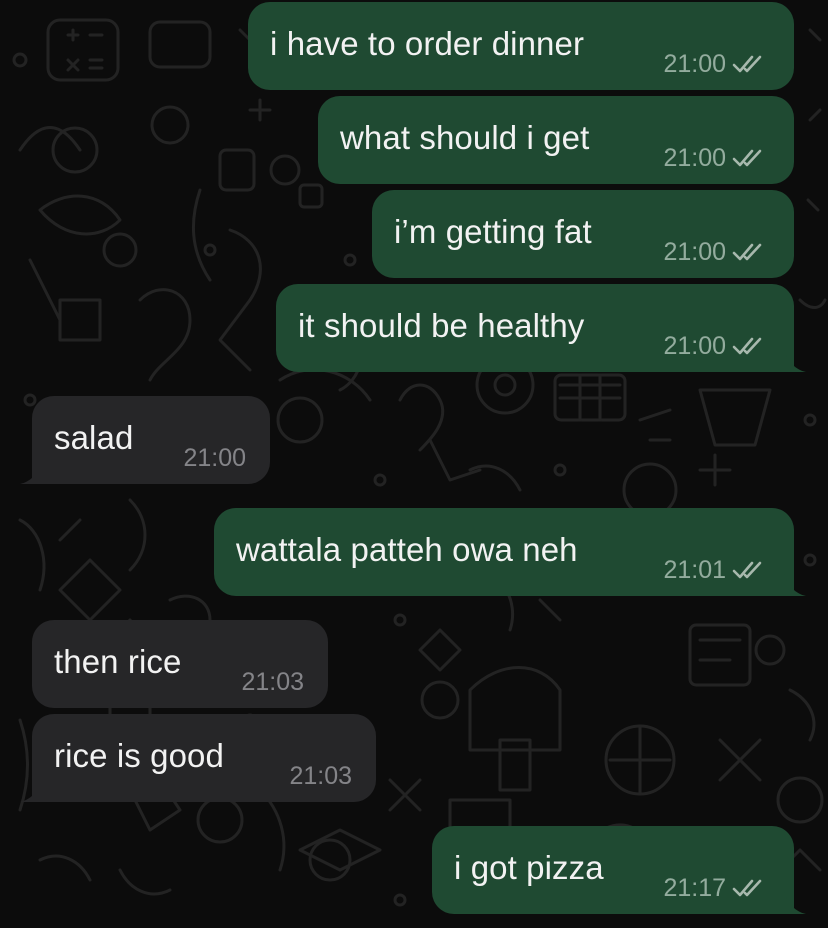  What do you see at coordinates (407, 549) in the screenshot?
I see `message-text: wattala patteh owa neh` at bounding box center [407, 549].